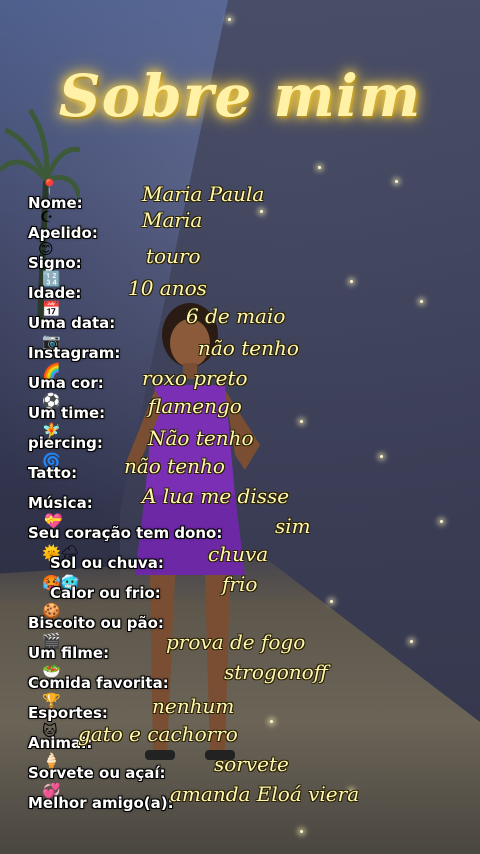  What do you see at coordinates (67, 413) in the screenshot?
I see `field-label: Um time:` at bounding box center [67, 413].